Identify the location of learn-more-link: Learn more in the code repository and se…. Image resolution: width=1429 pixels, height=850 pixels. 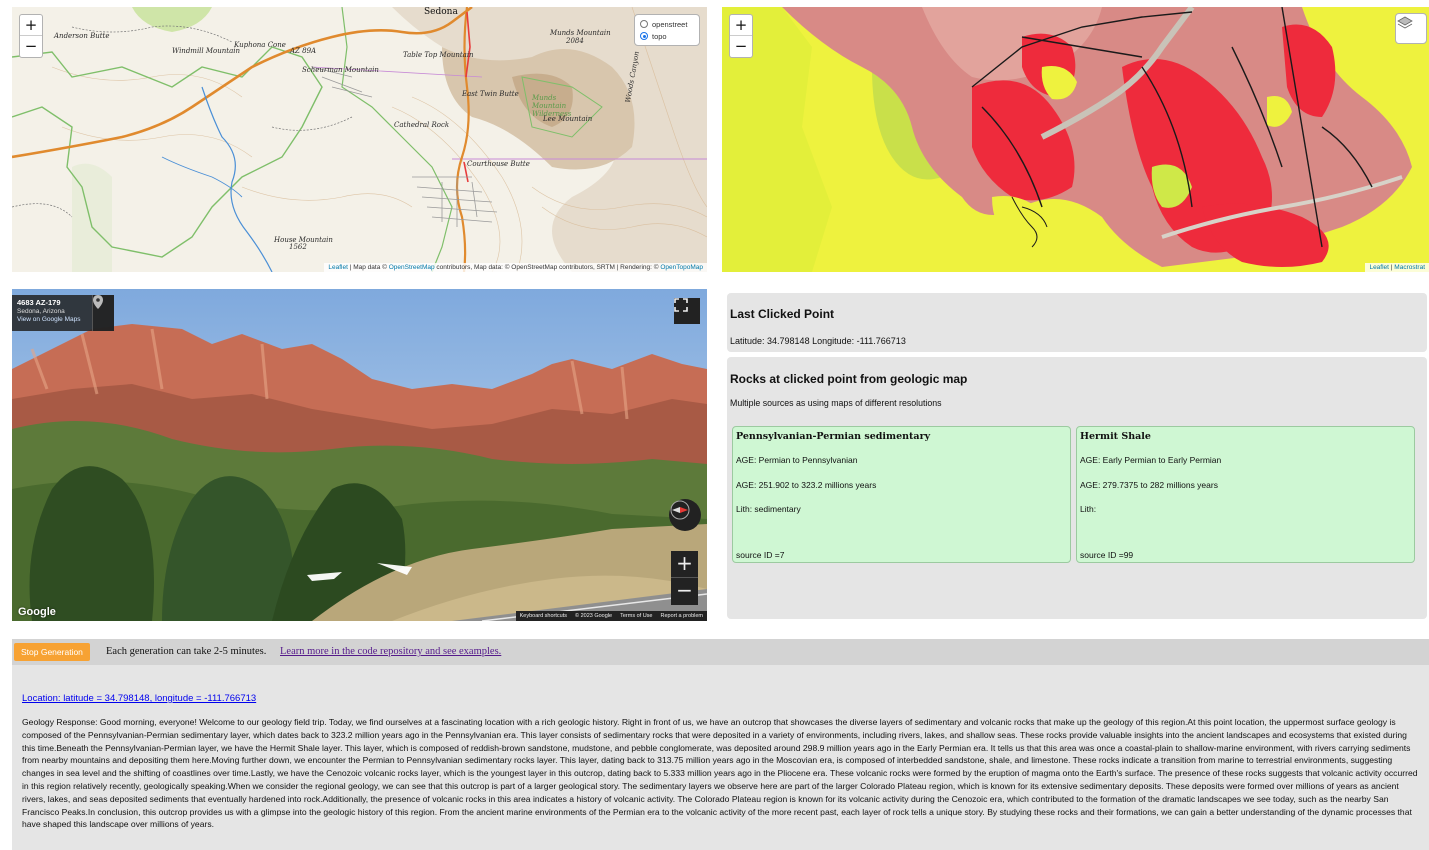
(390, 651).